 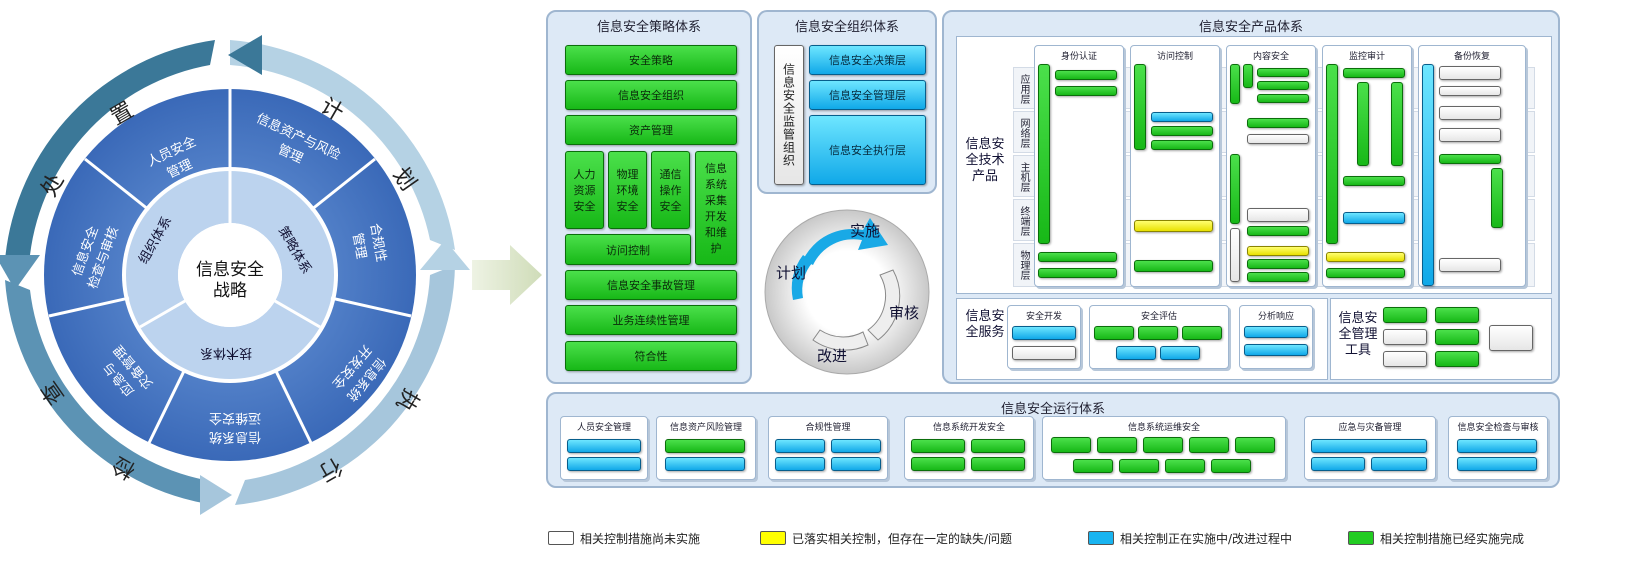 What do you see at coordinates (1250, 27) in the screenshot?
I see `product-title: 信息安全产品体系` at bounding box center [1250, 27].